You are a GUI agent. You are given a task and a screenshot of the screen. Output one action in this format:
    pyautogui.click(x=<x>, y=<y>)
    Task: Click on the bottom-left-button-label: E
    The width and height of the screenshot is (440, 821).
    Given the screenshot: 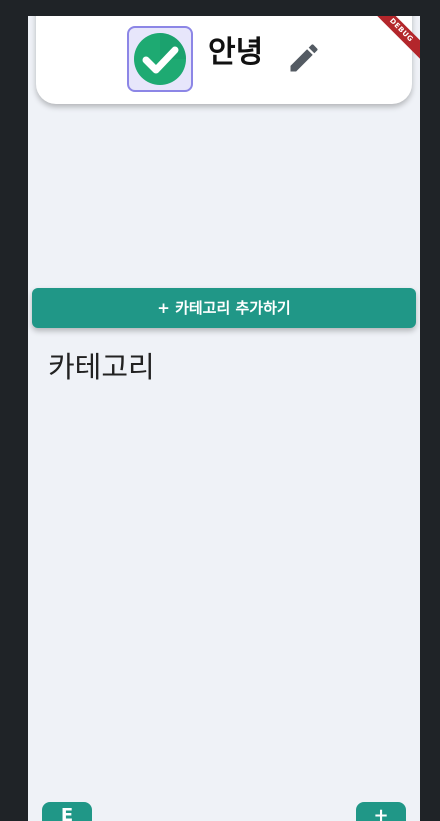 What is the action you would take?
    pyautogui.click(x=67, y=813)
    